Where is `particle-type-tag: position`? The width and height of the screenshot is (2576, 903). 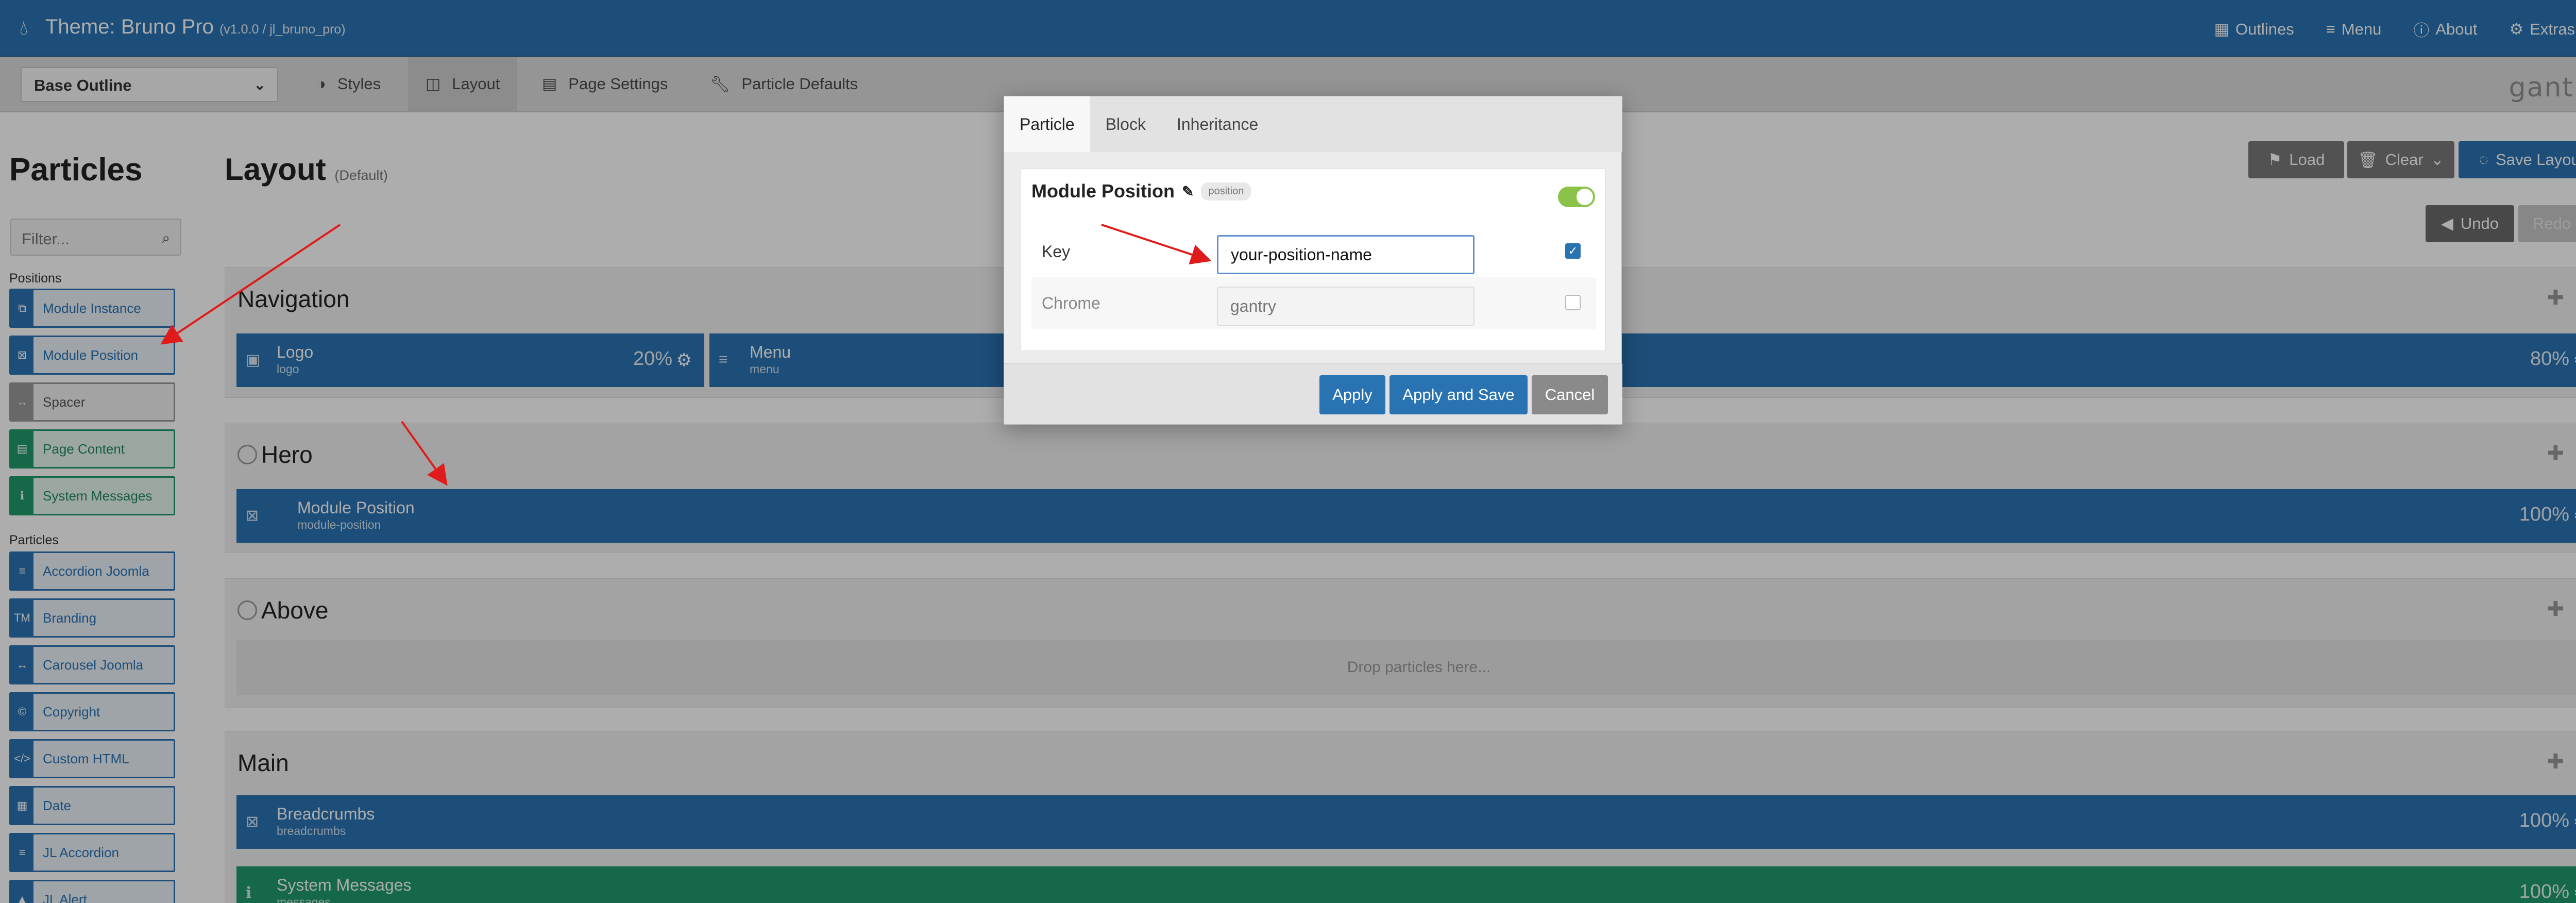
particle-type-tag: position is located at coordinates (1226, 191).